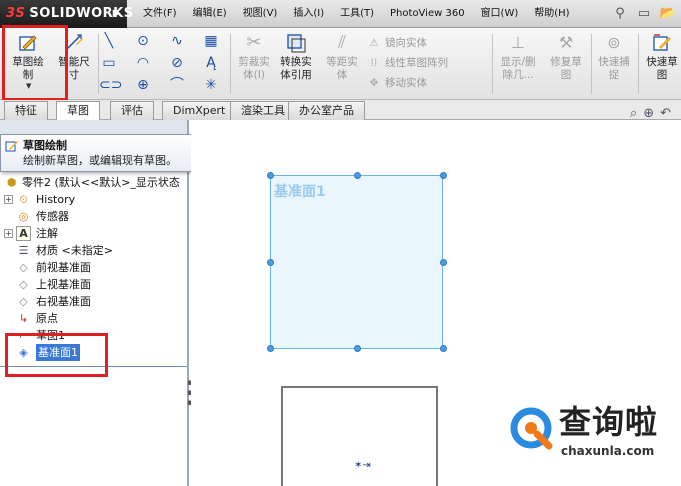 Image resolution: width=681 pixels, height=486 pixels. Describe the element at coordinates (260, 14) in the screenshot. I see `menu-view: 视图(V)` at that location.